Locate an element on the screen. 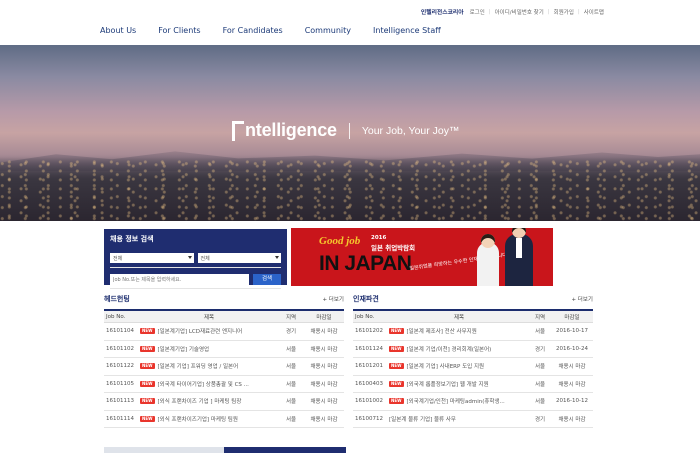 The image size is (700, 453). job-title: [일본계 기업/이천] 경리회계(일본어) is located at coordinates (449, 349).